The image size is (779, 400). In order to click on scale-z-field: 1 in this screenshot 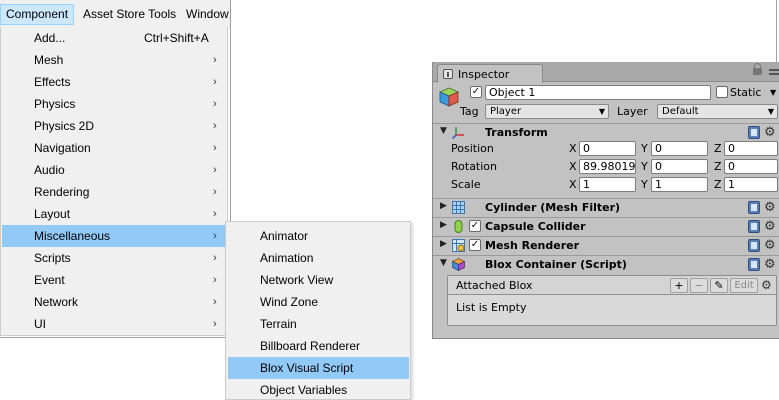, I will do `click(751, 184)`.